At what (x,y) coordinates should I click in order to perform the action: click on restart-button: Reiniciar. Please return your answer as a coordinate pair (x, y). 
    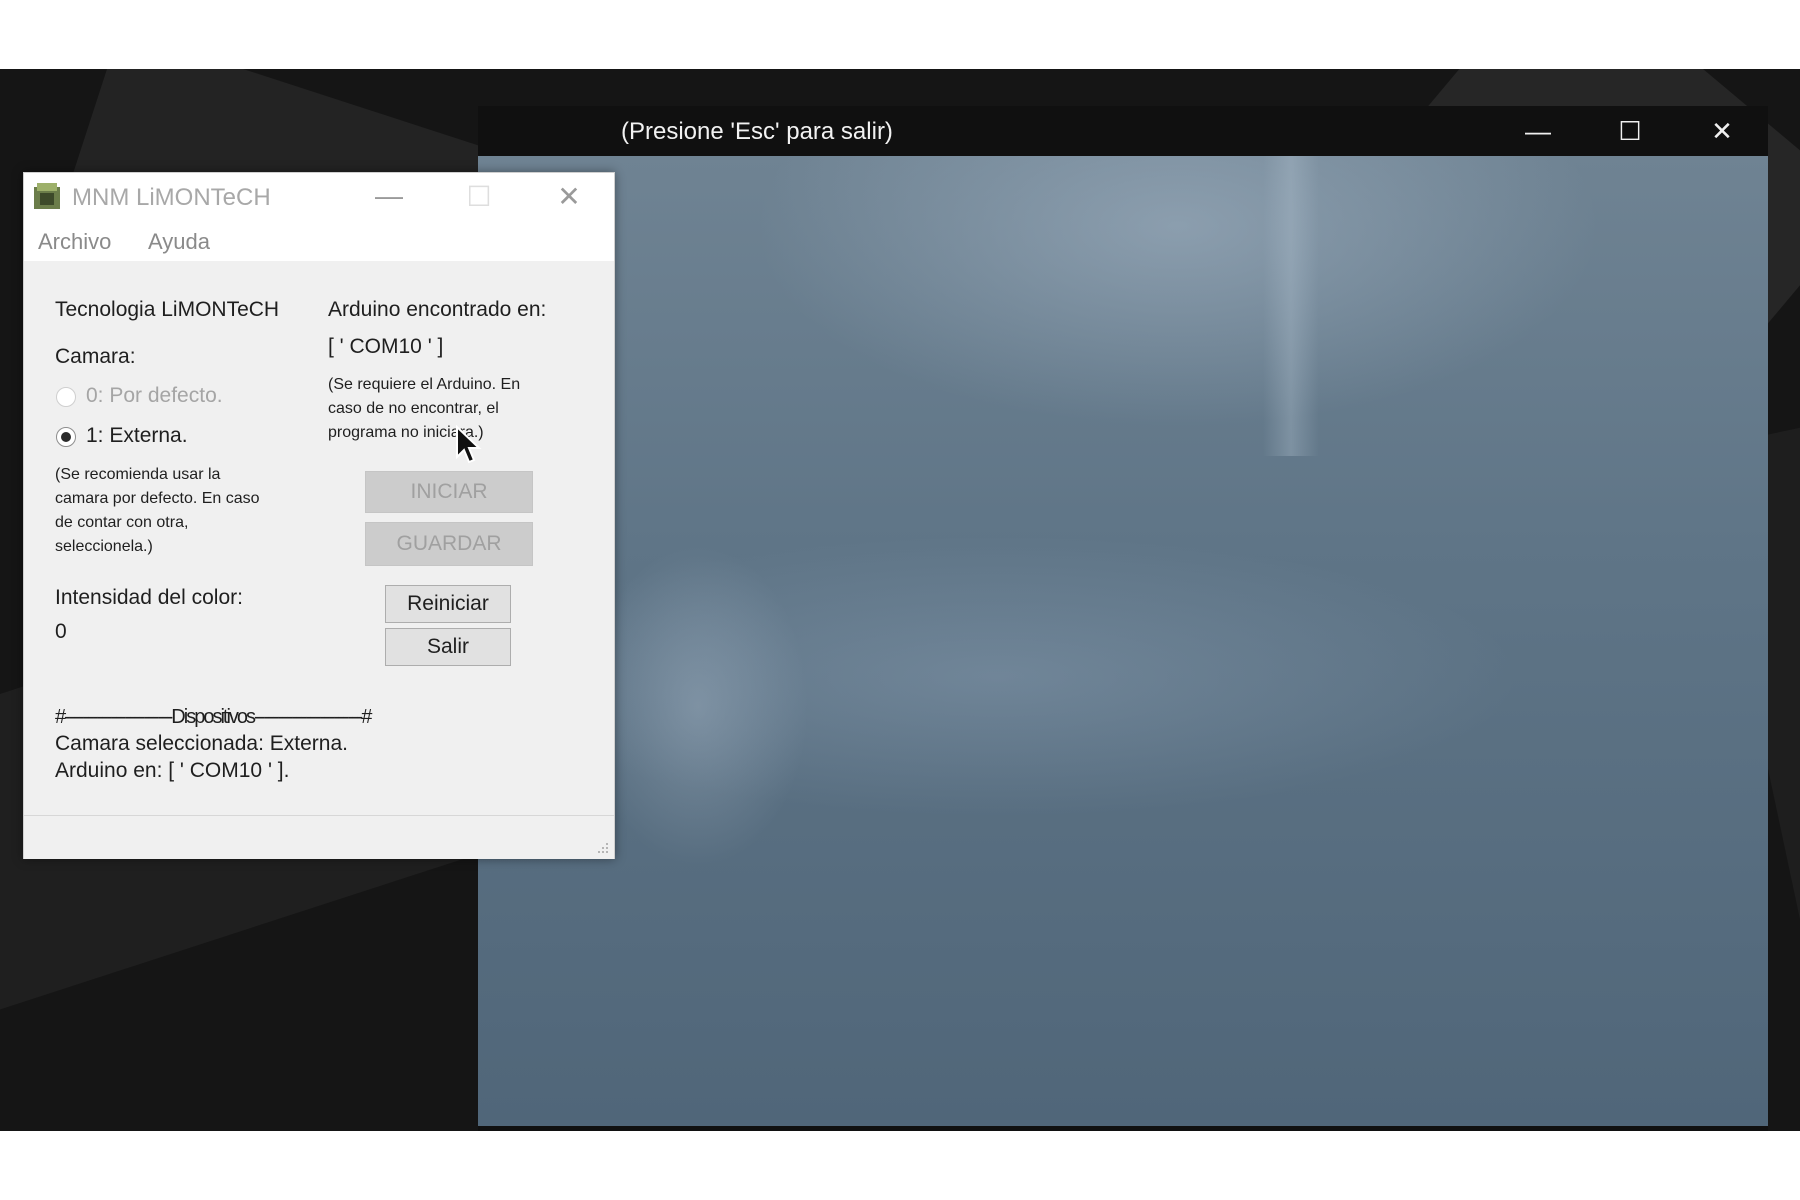
    Looking at the image, I should click on (448, 604).